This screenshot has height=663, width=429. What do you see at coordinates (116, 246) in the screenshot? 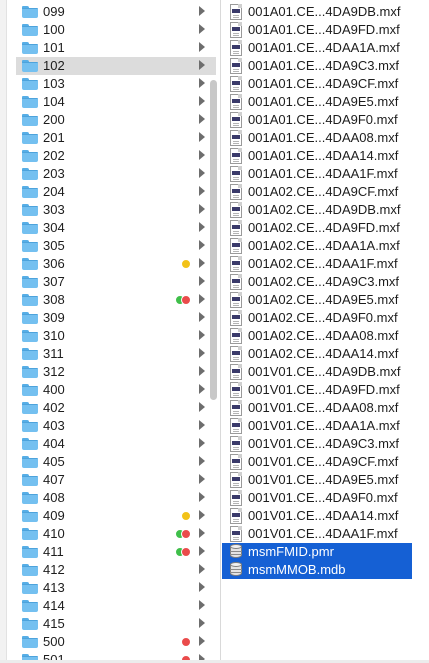
I see `folder-row: 305` at bounding box center [116, 246].